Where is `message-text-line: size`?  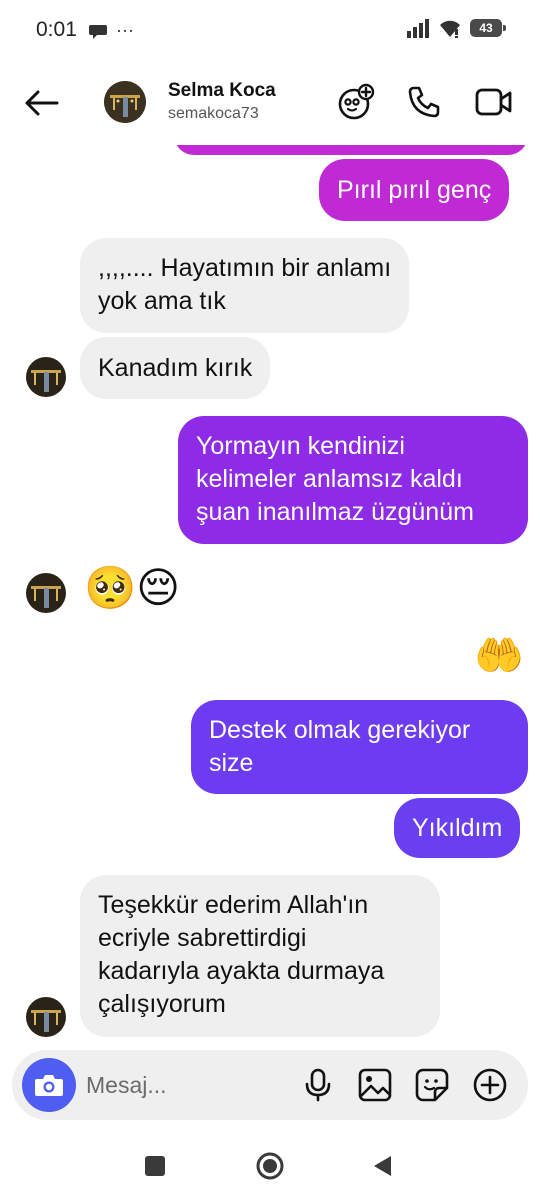
message-text-line: size is located at coordinates (231, 763).